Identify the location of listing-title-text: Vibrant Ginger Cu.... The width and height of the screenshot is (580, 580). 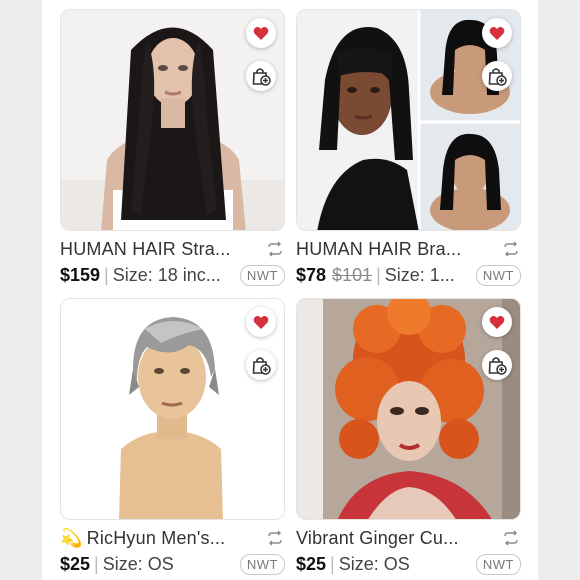
(377, 537).